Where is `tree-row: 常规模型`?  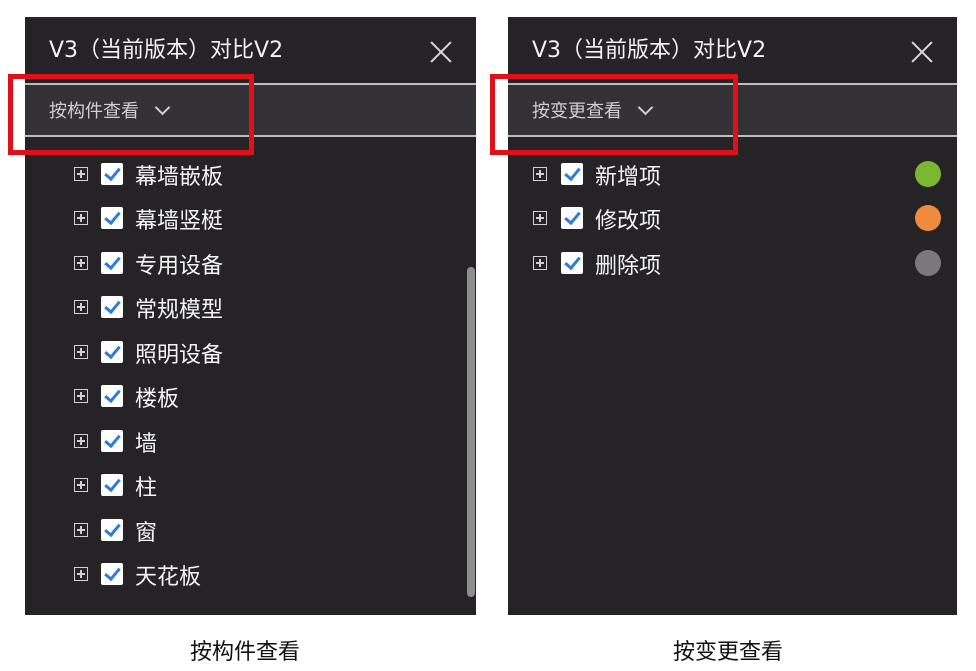 tree-row: 常规模型 is located at coordinates (250, 307).